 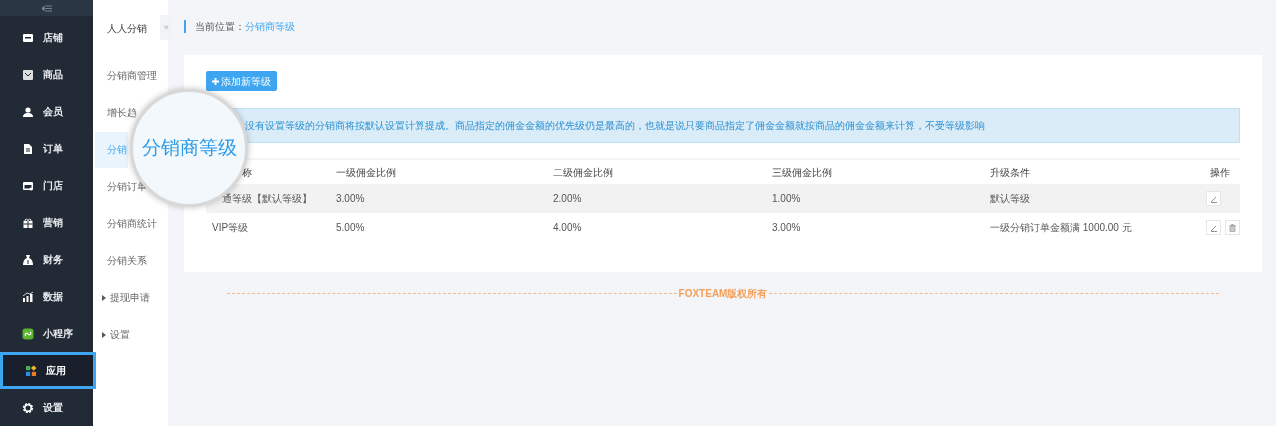 What do you see at coordinates (28, 222) in the screenshot?
I see `gift-icon` at bounding box center [28, 222].